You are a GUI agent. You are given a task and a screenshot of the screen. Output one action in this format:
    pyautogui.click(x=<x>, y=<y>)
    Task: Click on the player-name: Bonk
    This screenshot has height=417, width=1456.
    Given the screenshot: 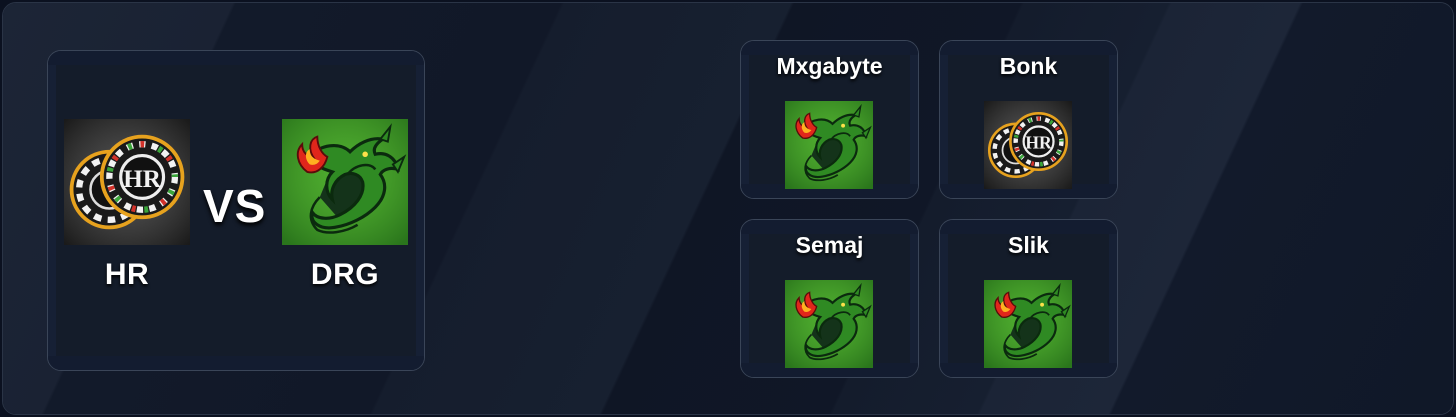 What is the action you would take?
    pyautogui.click(x=1028, y=66)
    